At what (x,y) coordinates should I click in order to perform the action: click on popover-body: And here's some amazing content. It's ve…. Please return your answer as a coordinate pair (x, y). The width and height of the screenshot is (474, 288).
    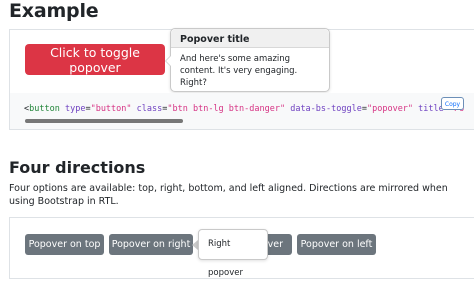
    Looking at the image, I should click on (239, 71).